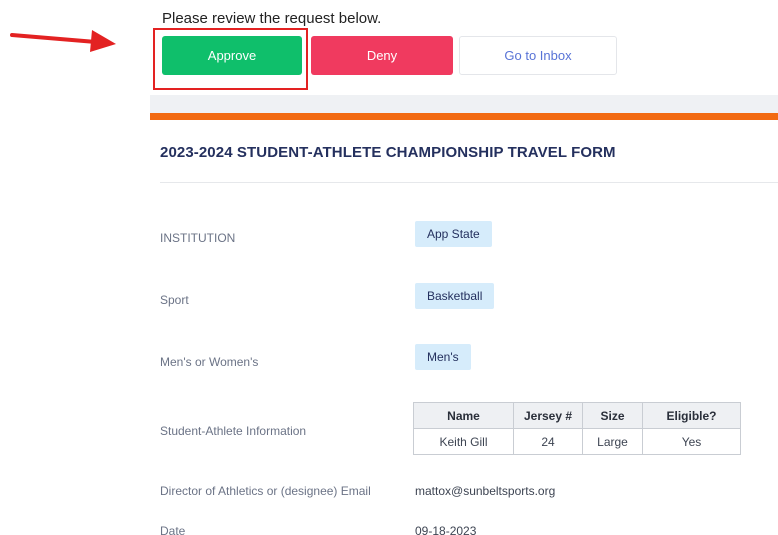 Image resolution: width=778 pixels, height=535 pixels. I want to click on go-to-inbox-button: Go to Inbox, so click(538, 55).